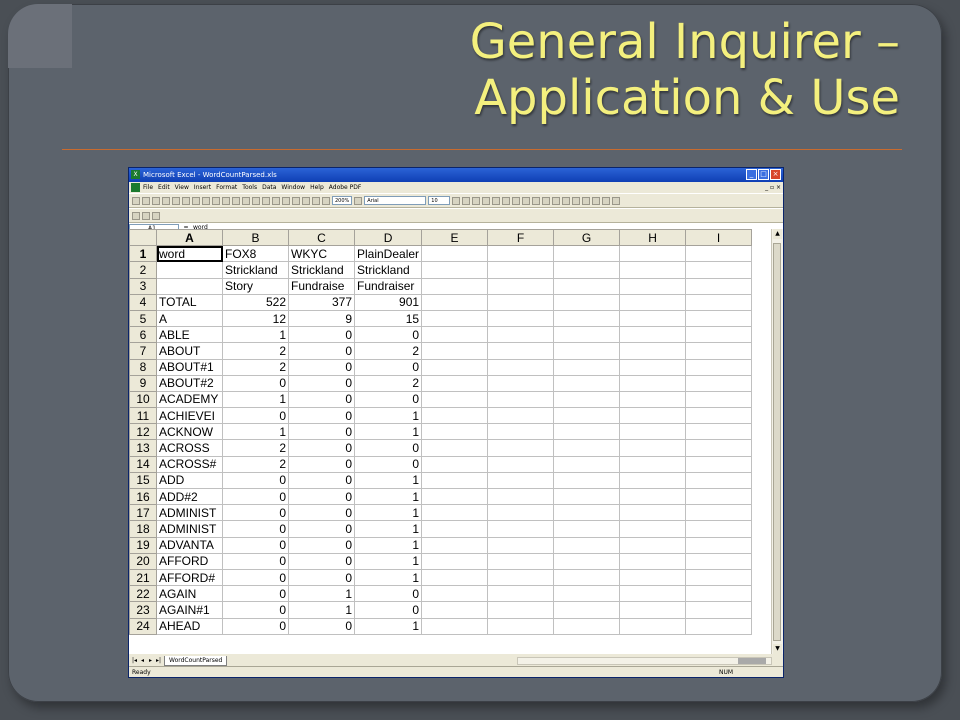  What do you see at coordinates (476, 200) in the screenshot?
I see `underline-icon` at bounding box center [476, 200].